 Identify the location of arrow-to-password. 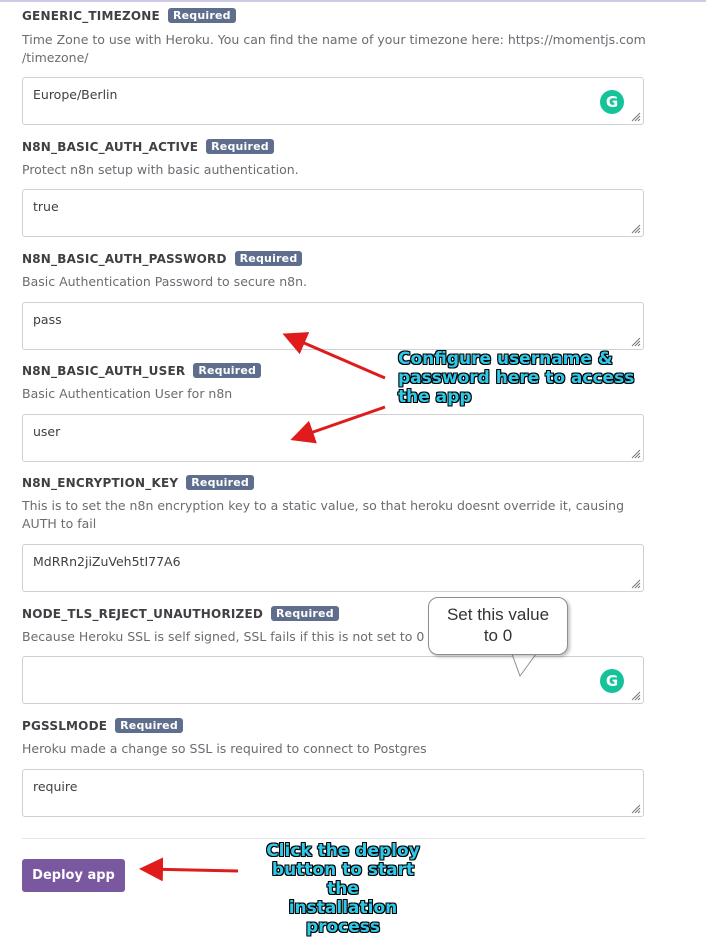
(334, 356).